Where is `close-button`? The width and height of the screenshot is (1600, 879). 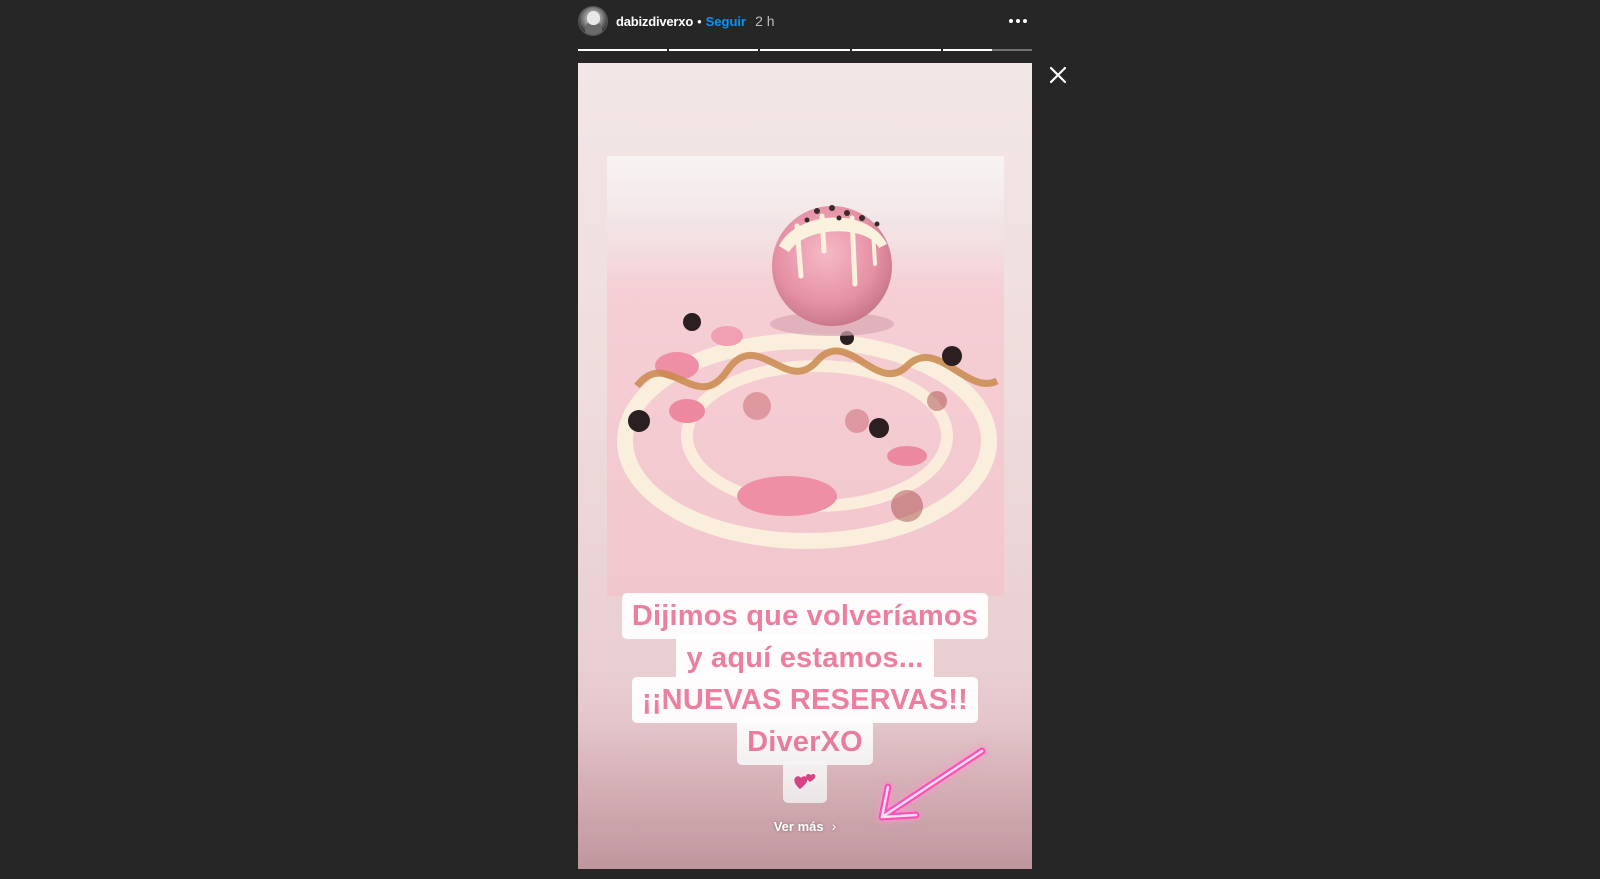 close-button is located at coordinates (1058, 75).